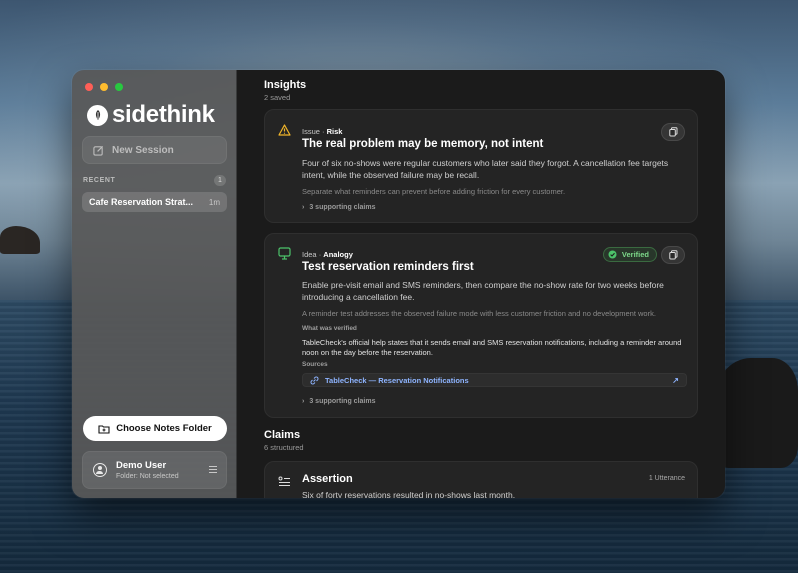  Describe the element at coordinates (284, 483) in the screenshot. I see `list-icon` at that location.